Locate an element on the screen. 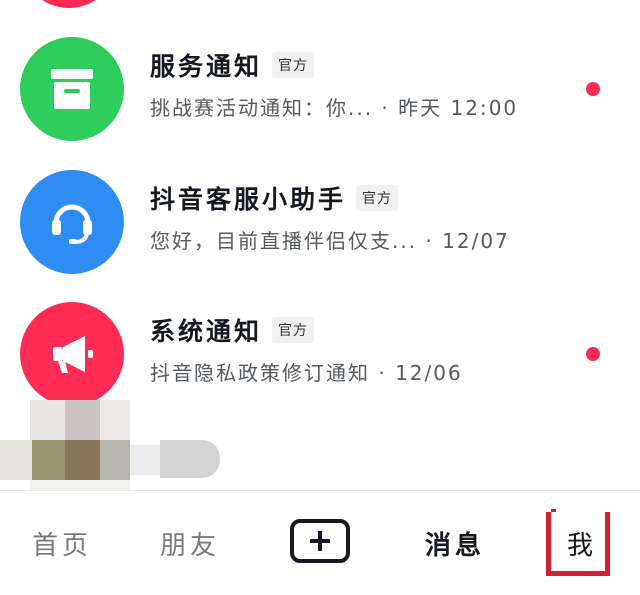 This screenshot has height=595, width=640. message-preview: 抖音隐私政策修订通知 · 12/06 is located at coordinates (306, 373).